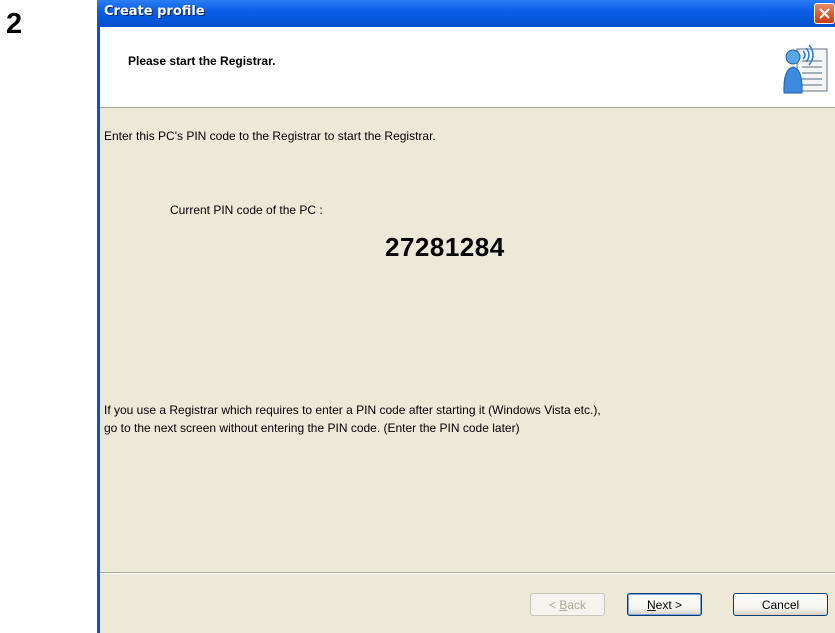 The width and height of the screenshot is (835, 633). Describe the element at coordinates (651, 604) in the screenshot. I see `next-button-accel: N` at that location.